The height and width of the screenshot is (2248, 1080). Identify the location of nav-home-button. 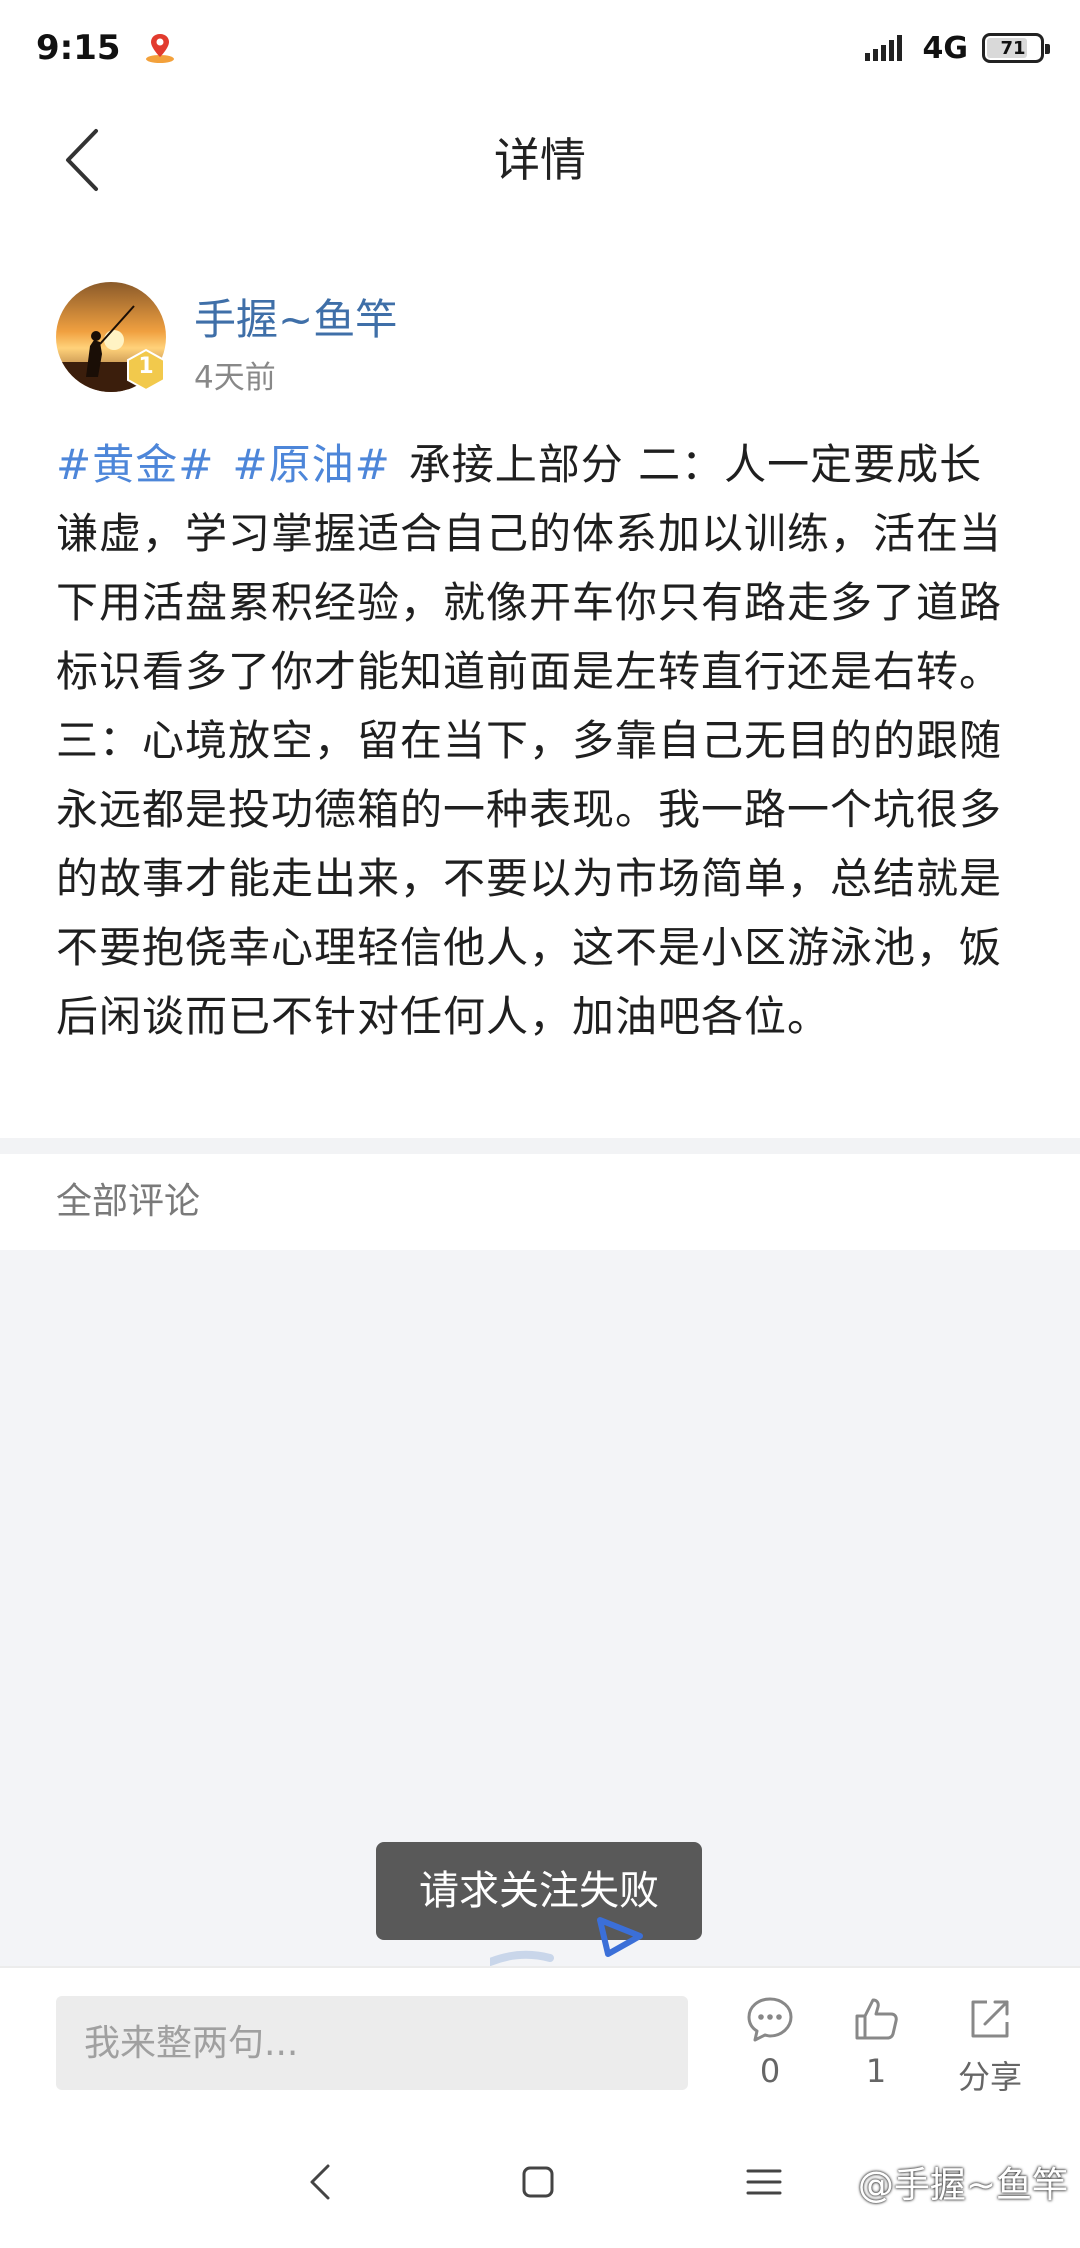
(538, 2182).